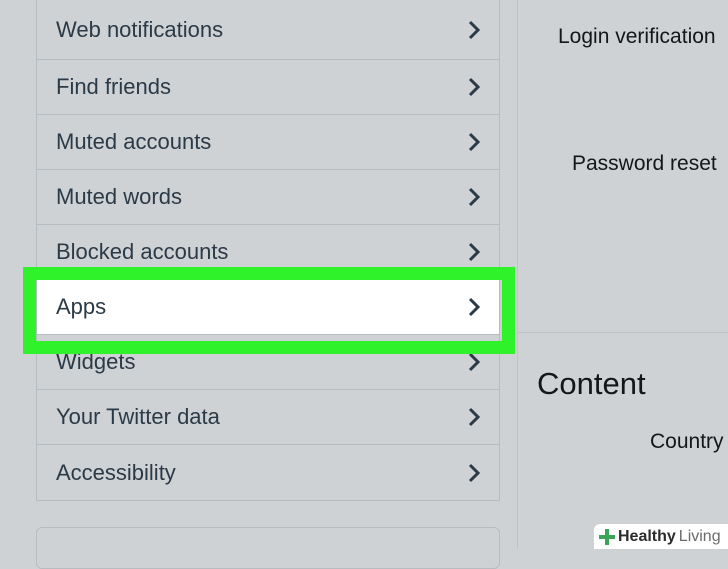 The image size is (728, 569). I want to click on sidebar-item-muted-words: Muted words, so click(268, 197).